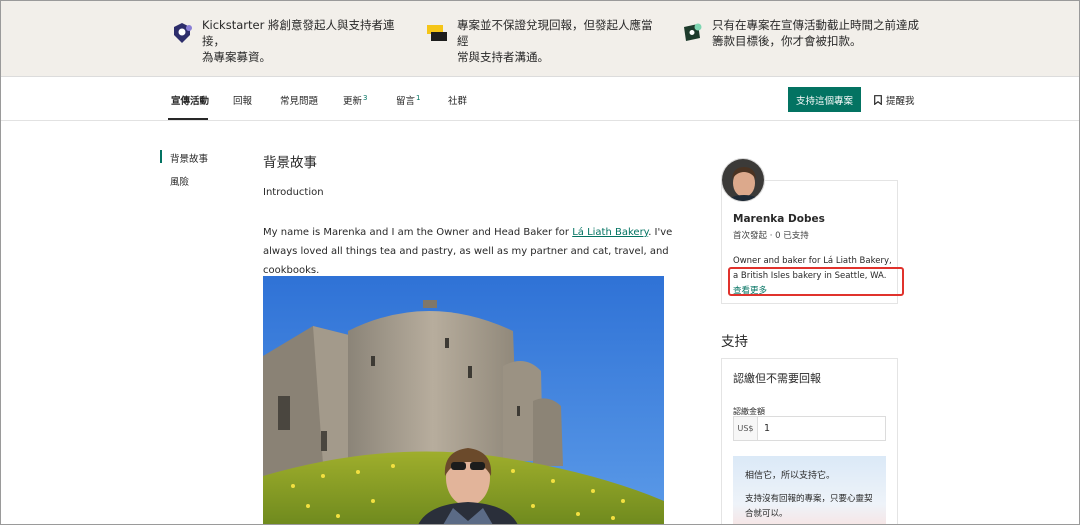 The width and height of the screenshot is (1080, 525). I want to click on back-project-button: 支持這個專案, so click(824, 99).